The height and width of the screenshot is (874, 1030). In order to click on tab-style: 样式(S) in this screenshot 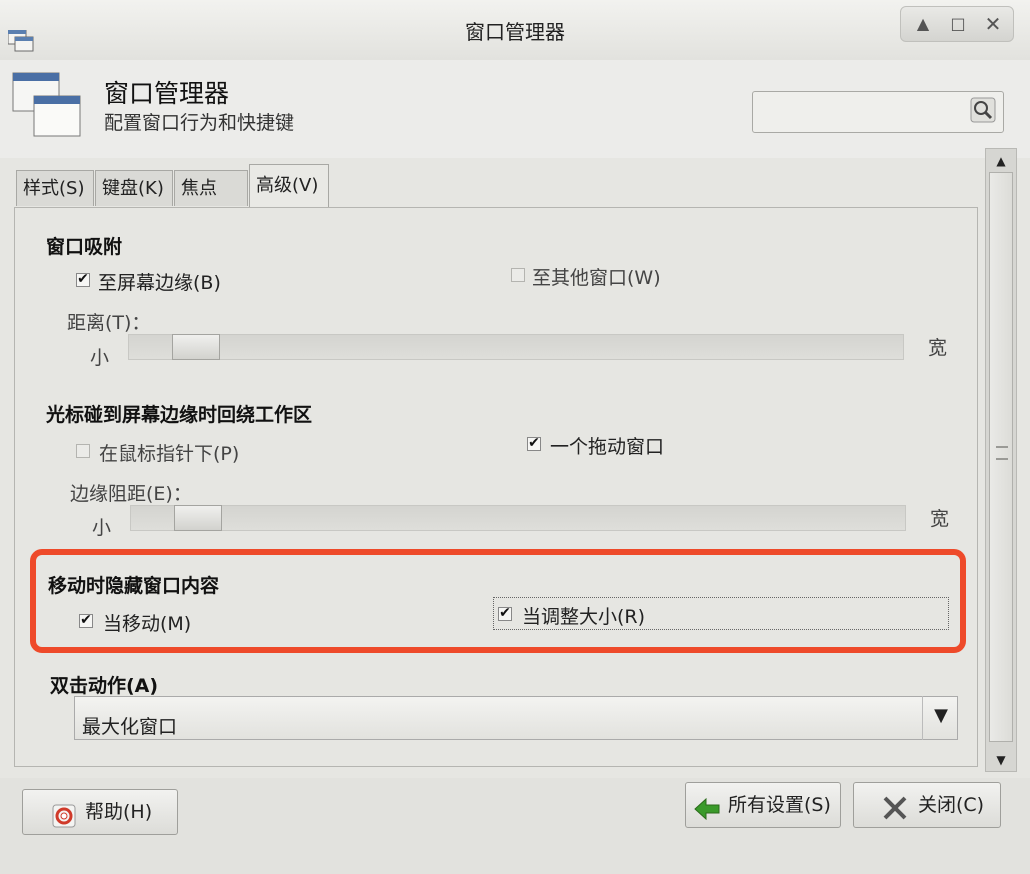, I will do `click(55, 188)`.